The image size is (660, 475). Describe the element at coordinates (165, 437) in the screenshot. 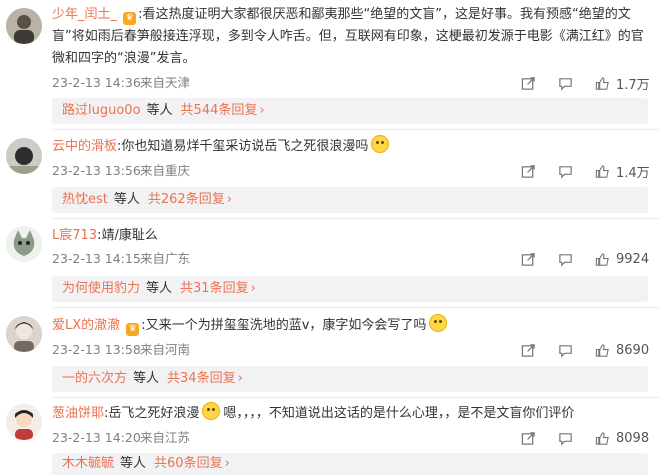

I see `comment-location: 来自江苏` at that location.